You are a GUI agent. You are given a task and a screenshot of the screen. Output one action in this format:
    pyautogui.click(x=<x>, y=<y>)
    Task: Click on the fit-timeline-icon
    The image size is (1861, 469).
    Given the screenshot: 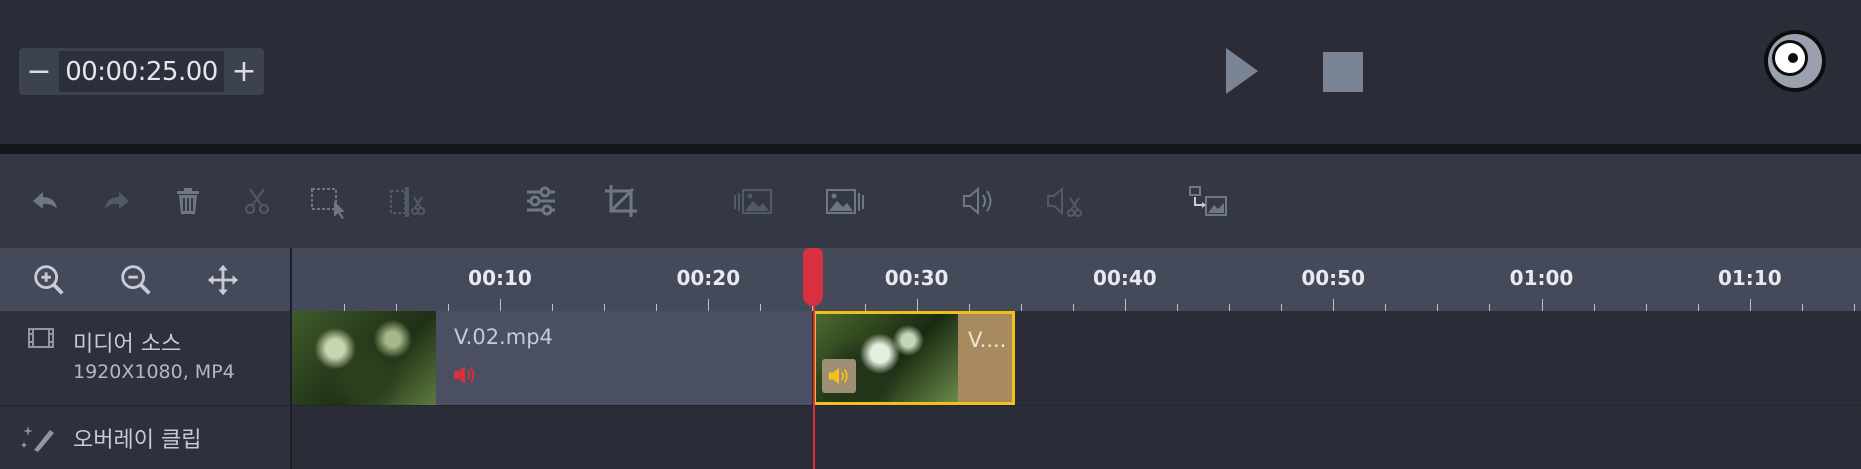 What is the action you would take?
    pyautogui.click(x=223, y=280)
    